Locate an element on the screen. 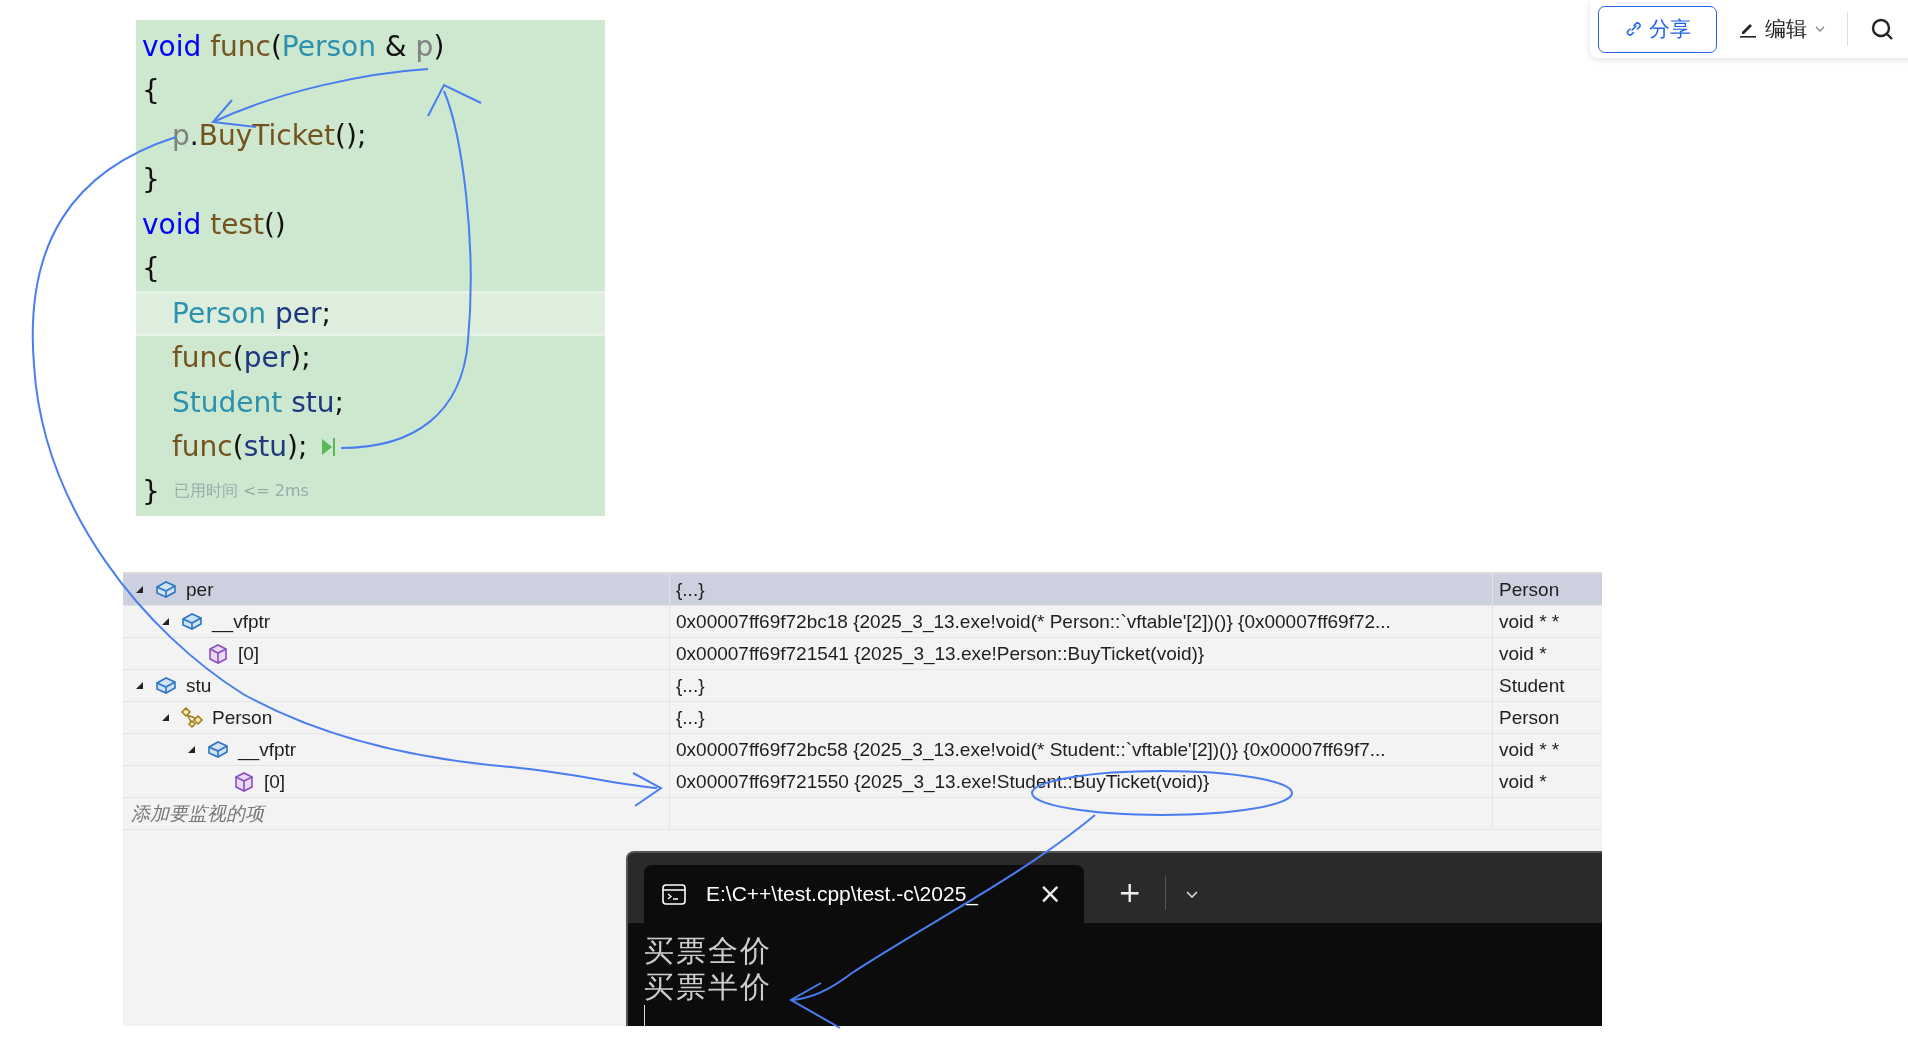 The height and width of the screenshot is (1049, 1908). add-watch-field: 添加要监视的项 is located at coordinates (197, 813).